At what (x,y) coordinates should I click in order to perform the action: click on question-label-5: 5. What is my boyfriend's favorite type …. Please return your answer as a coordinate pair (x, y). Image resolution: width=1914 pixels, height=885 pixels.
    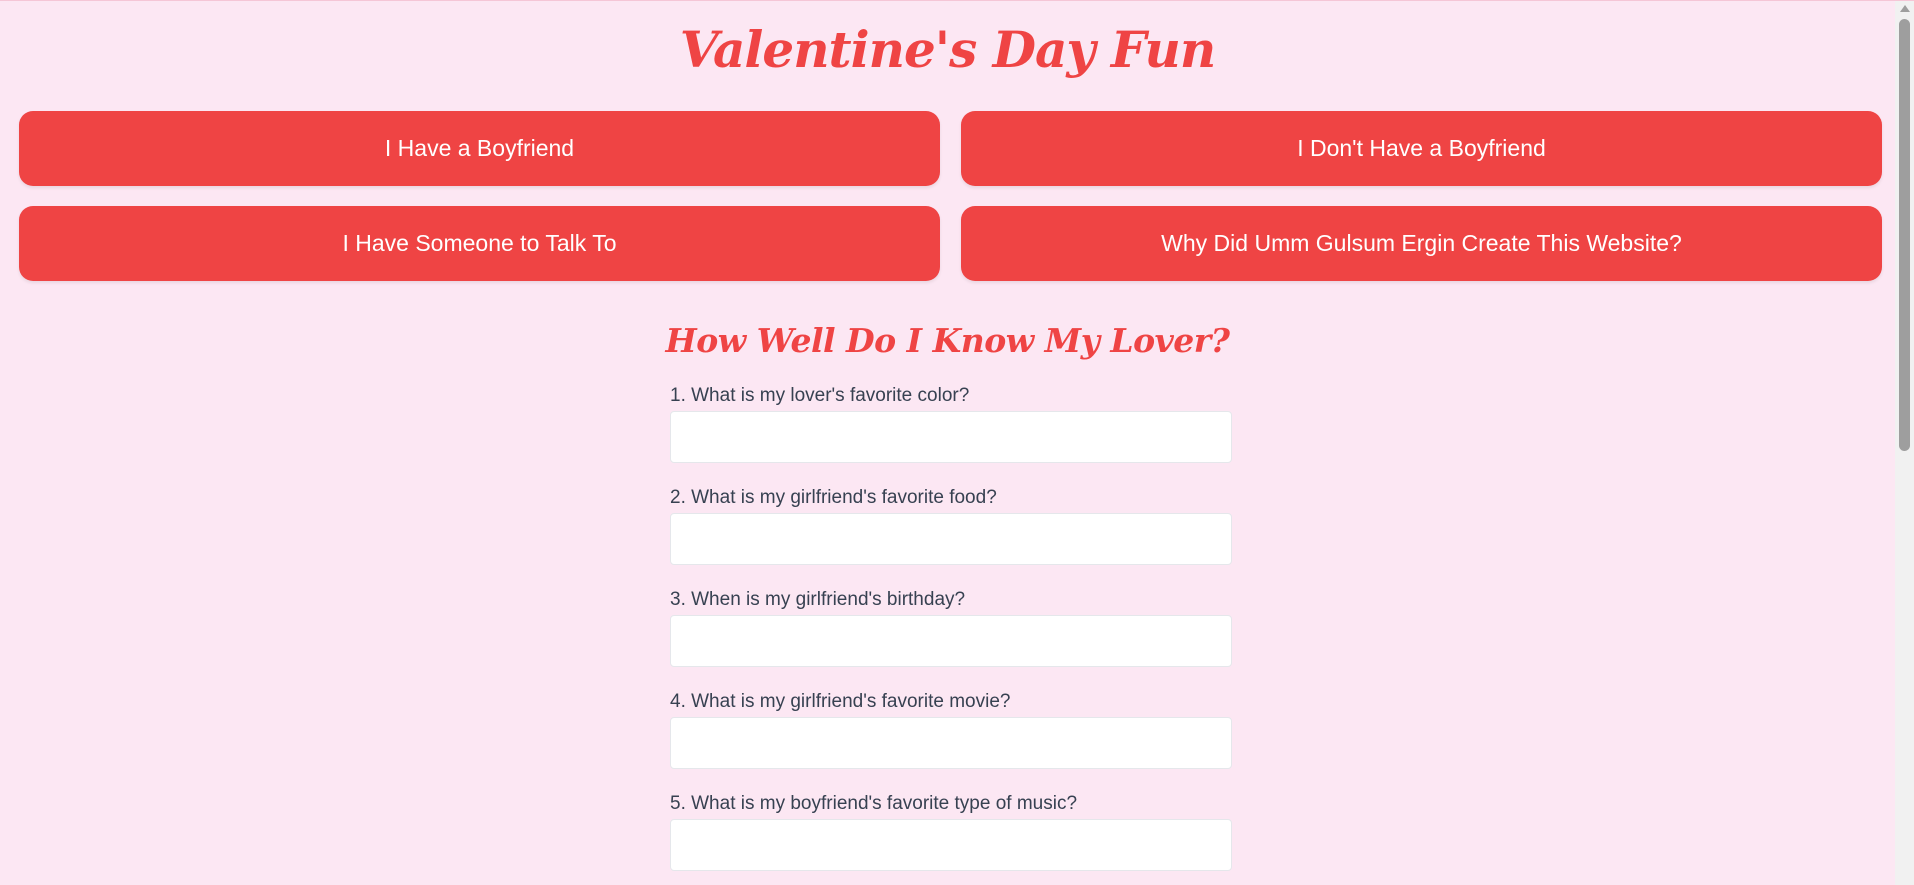
    Looking at the image, I should click on (874, 803).